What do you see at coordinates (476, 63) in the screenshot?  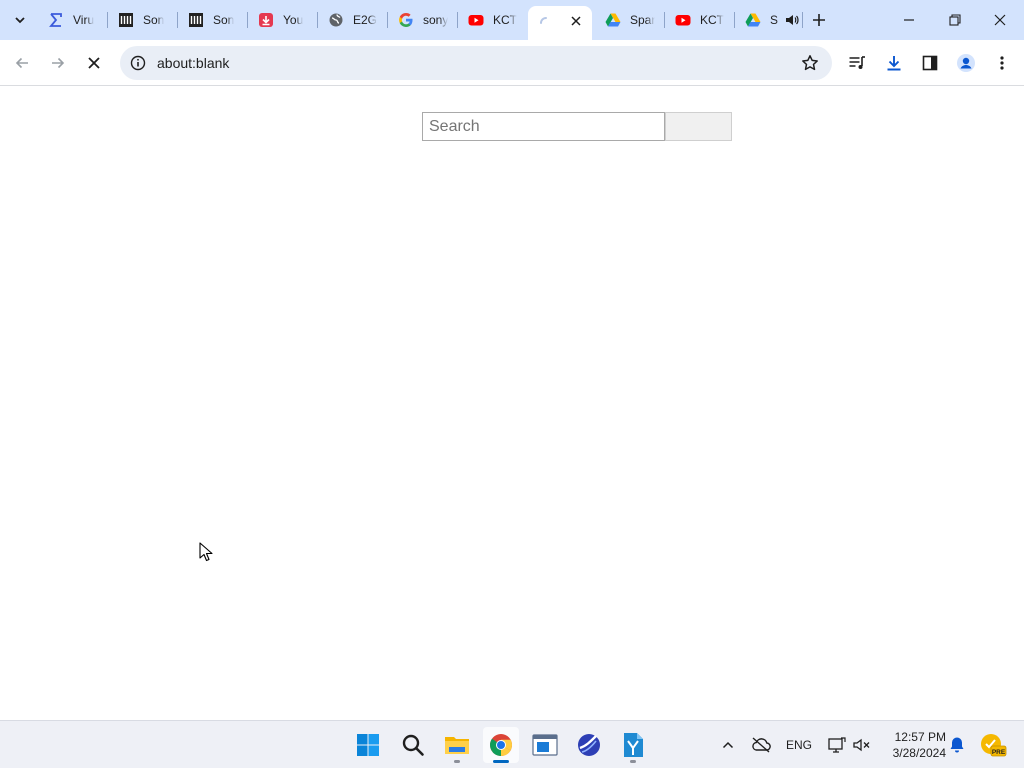 I see `address-bar: about:blank` at bounding box center [476, 63].